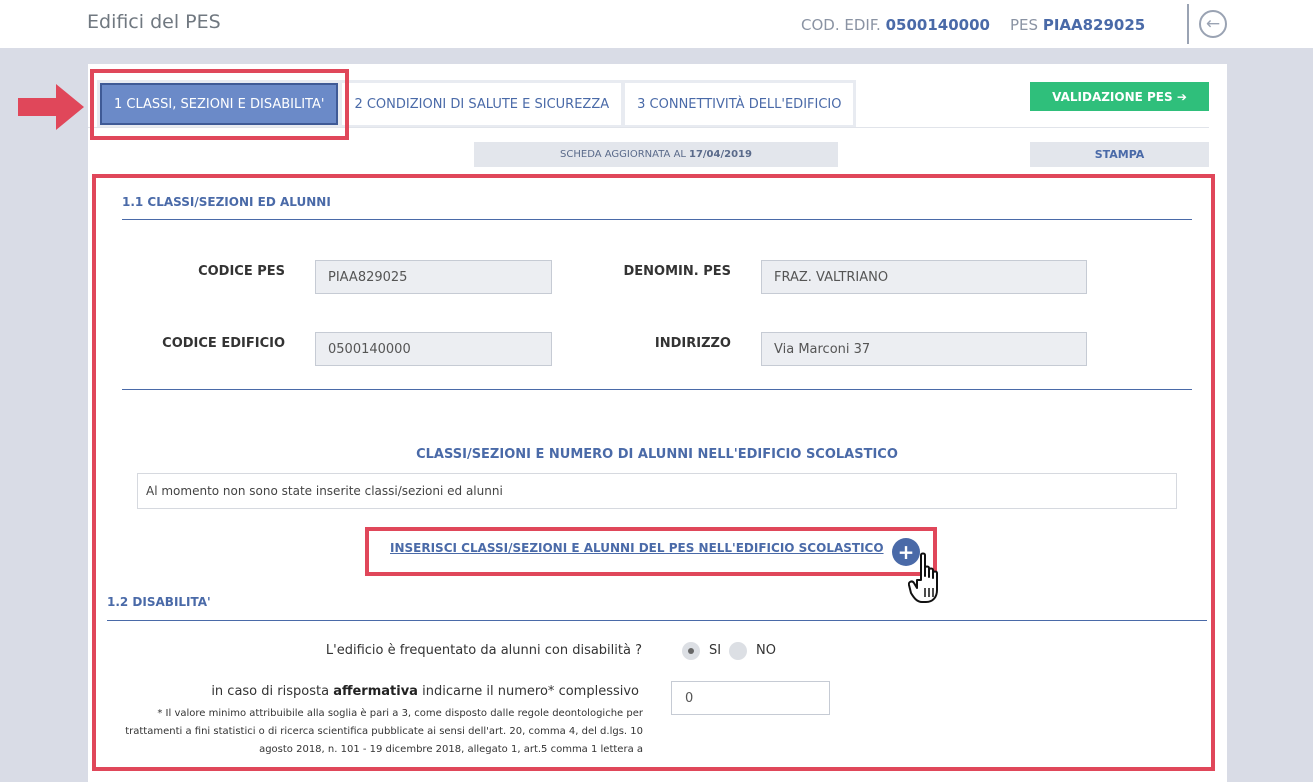 The width and height of the screenshot is (1313, 782). I want to click on tab-connettivita: 3 CONNETTIVITÀ DELL'EDIFICIO, so click(739, 104).